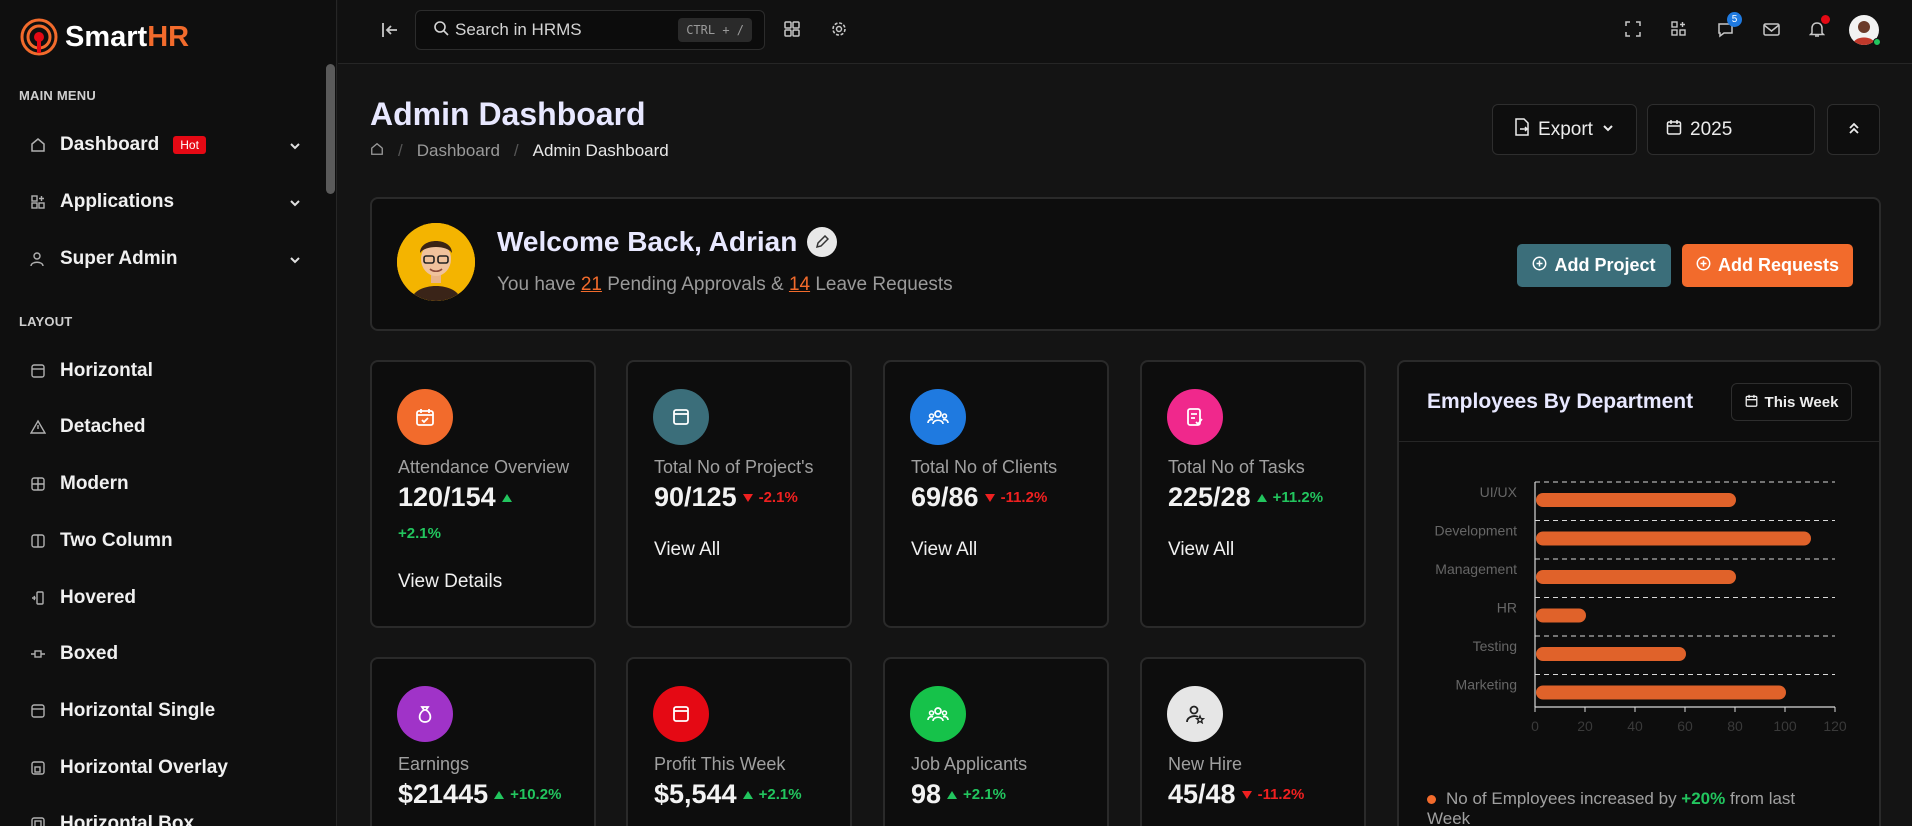 Image resolution: width=1912 pixels, height=826 pixels. What do you see at coordinates (1209, 497) in the screenshot?
I see `stat-value-text: 225/28` at bounding box center [1209, 497].